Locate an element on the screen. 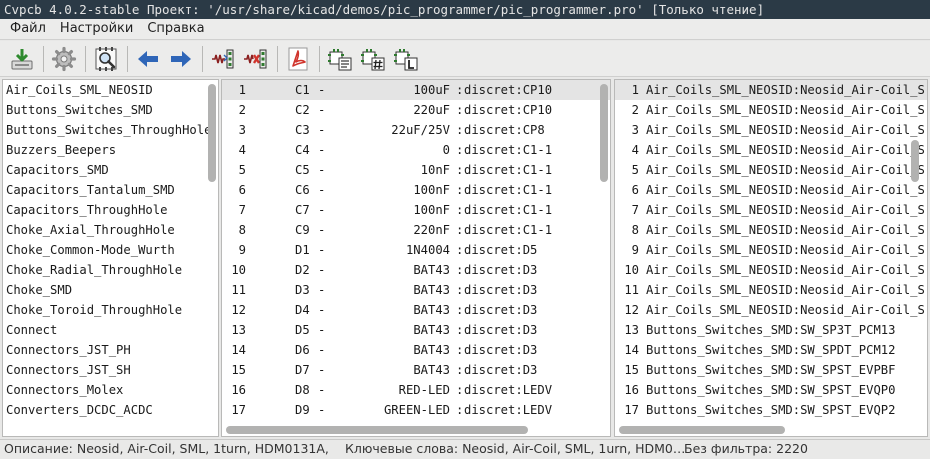 This screenshot has width=930, height=459. component-row: 6 C6- 100nF: discret:C1-1 is located at coordinates (416, 190).